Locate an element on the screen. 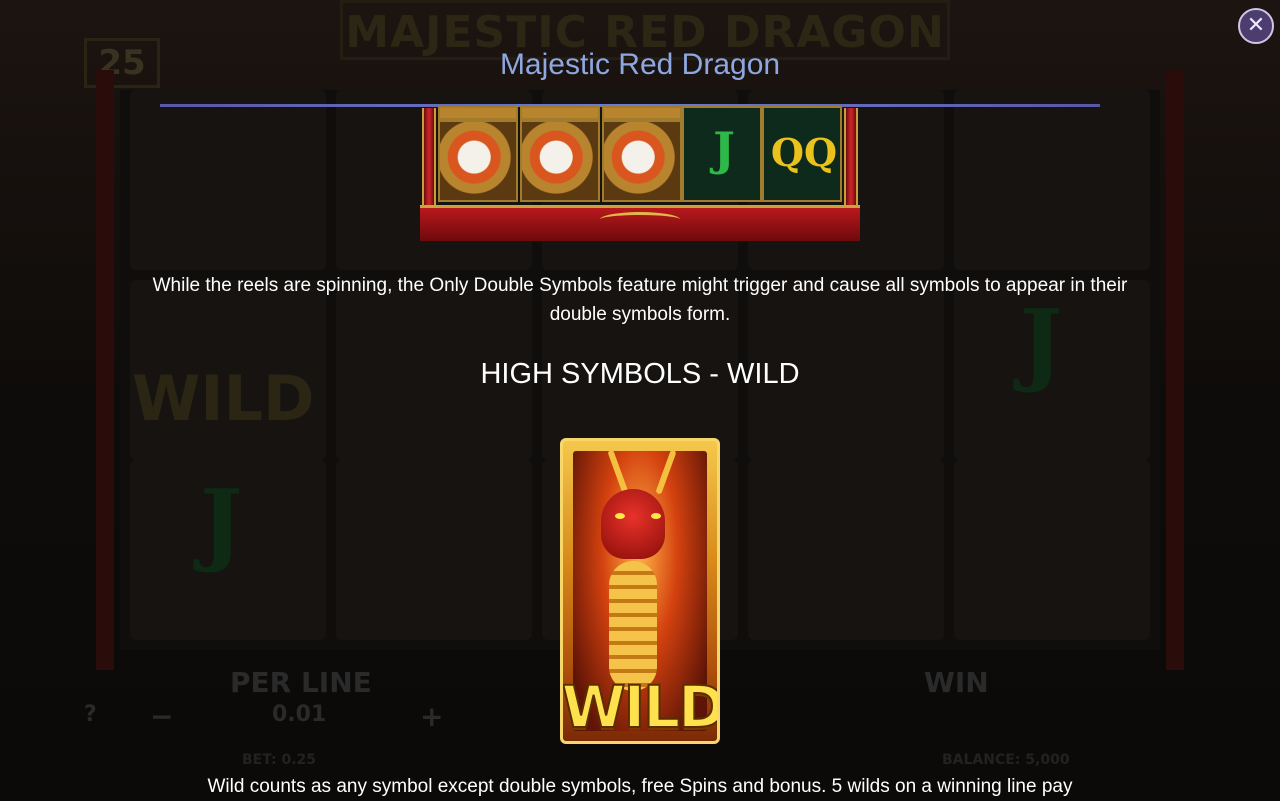  q-symbol: QQ is located at coordinates (804, 152).